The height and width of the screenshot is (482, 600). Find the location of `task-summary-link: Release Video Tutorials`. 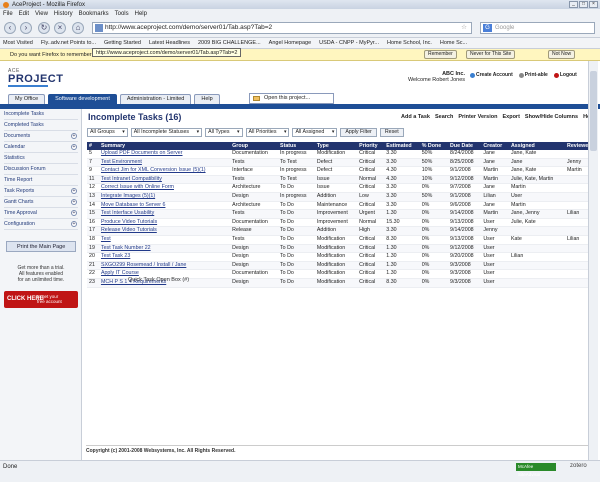

task-summary-link: Release Video Tutorials is located at coordinates (164, 231).